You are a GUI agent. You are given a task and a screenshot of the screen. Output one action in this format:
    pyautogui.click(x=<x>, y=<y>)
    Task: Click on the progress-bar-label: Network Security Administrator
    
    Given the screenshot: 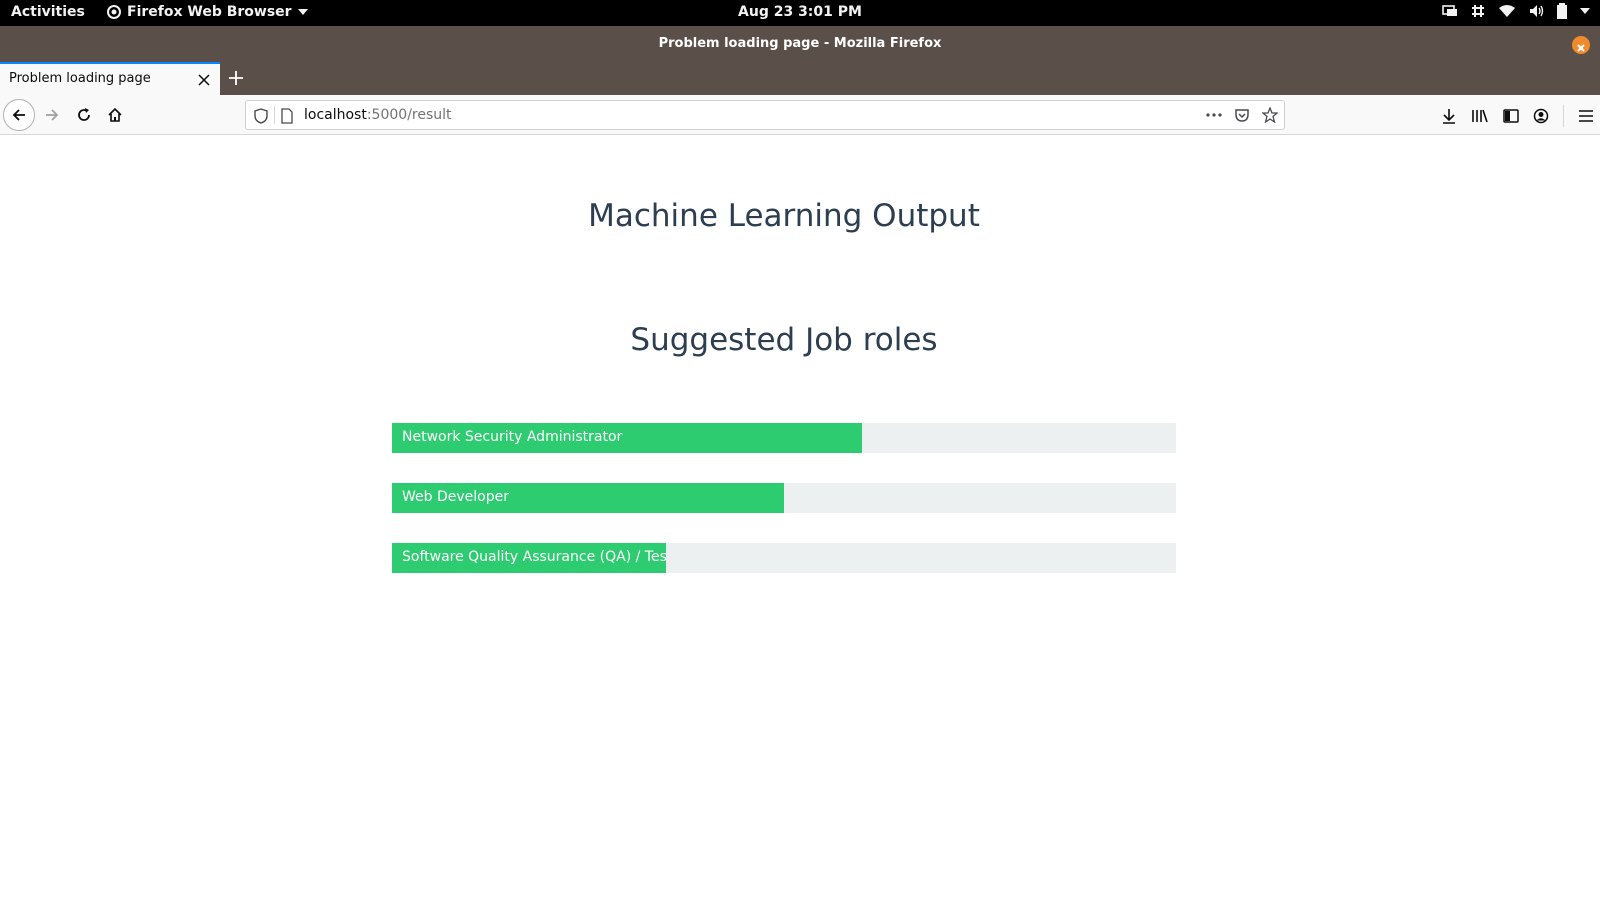 What is the action you would take?
    pyautogui.click(x=512, y=437)
    